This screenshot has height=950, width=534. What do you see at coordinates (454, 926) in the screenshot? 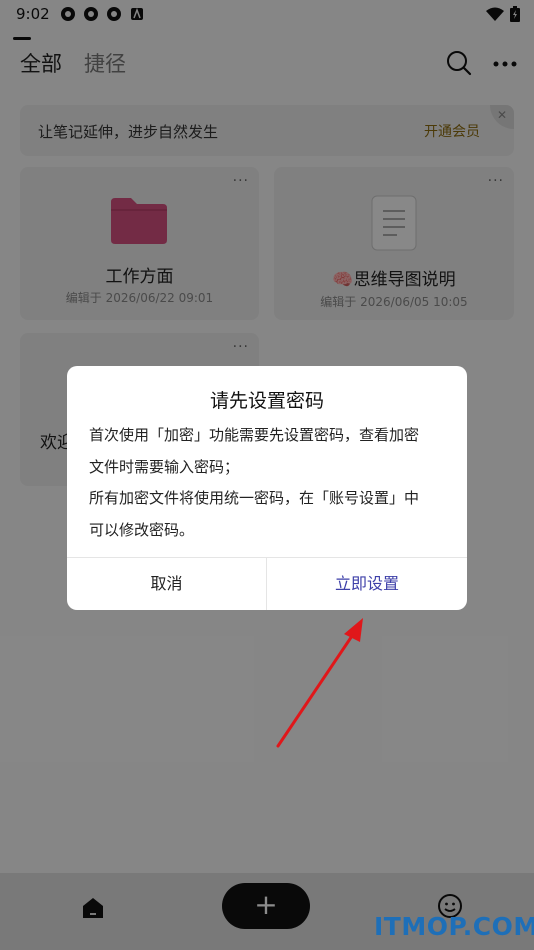
I see `watermark: ITMOP.COM` at bounding box center [454, 926].